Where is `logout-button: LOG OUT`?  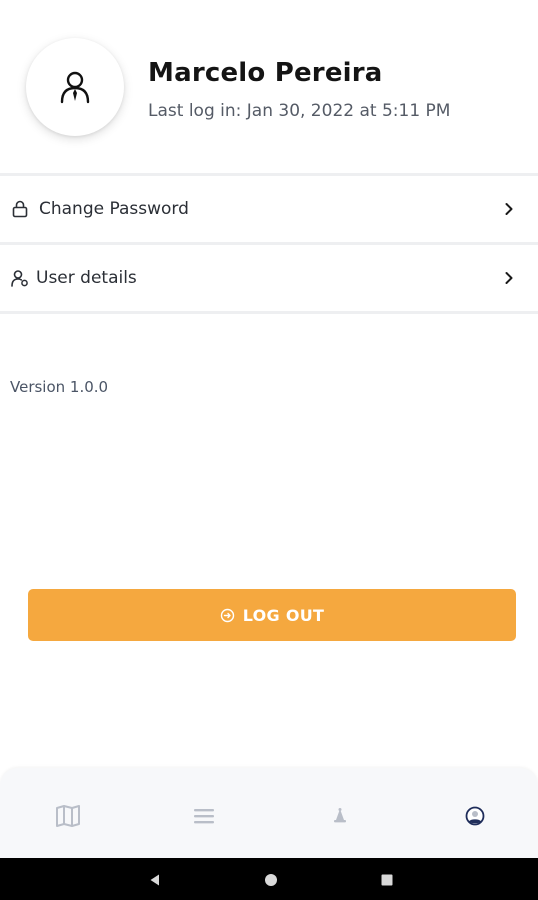
logout-button: LOG OUT is located at coordinates (272, 615).